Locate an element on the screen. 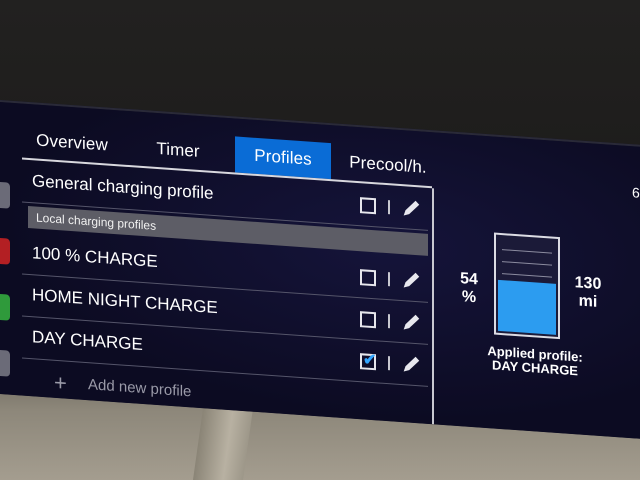  general-profile-checkbox is located at coordinates (368, 206).